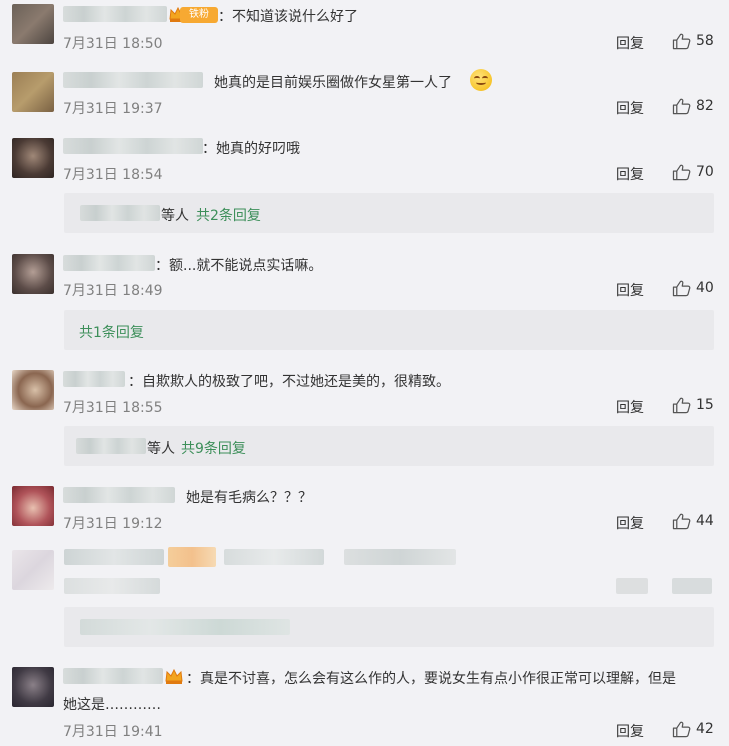 This screenshot has height=746, width=729. I want to click on comment-text: ：她真的好叼哦, so click(251, 149).